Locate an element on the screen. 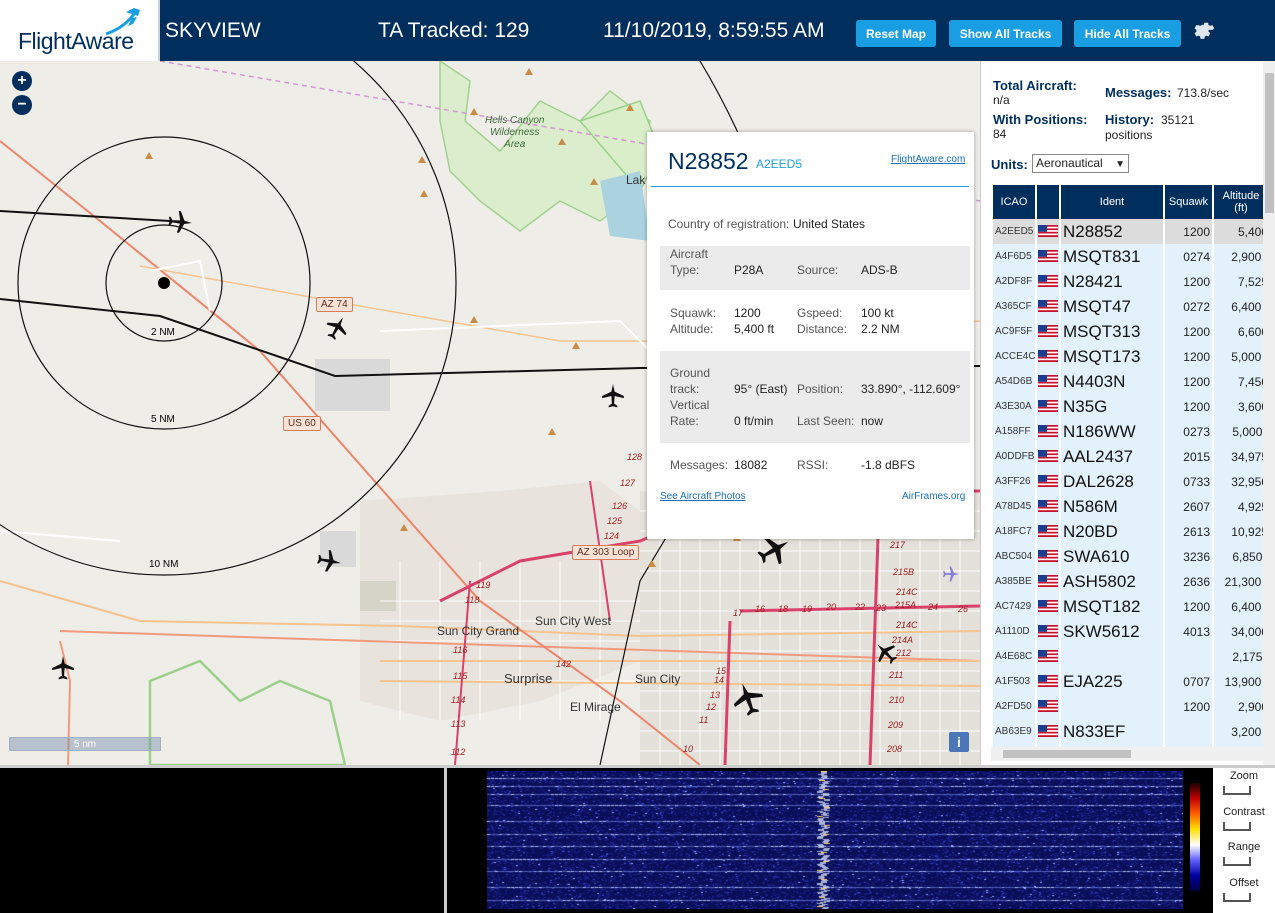 This screenshot has width=1275, height=913. column-header-altitude: Altitude (ft) is located at coordinates (1238, 202).